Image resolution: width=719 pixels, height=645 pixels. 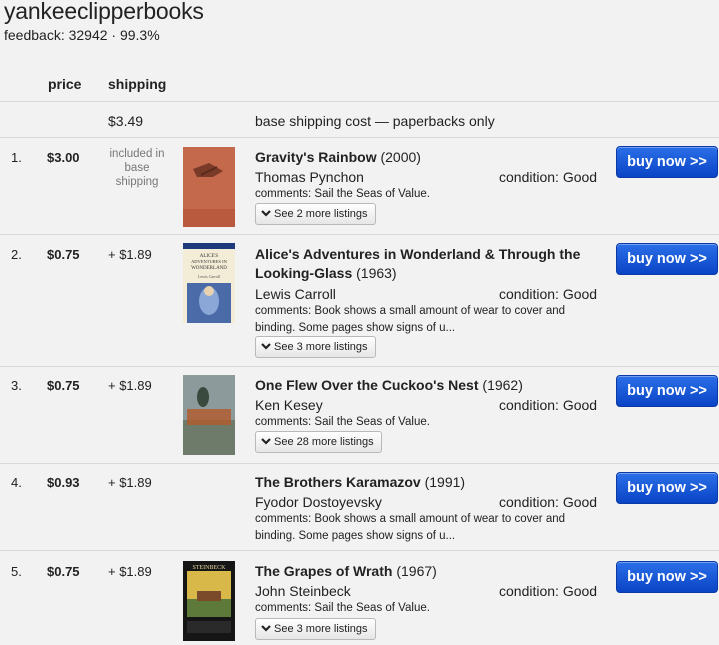 I want to click on title-year: (1962), so click(x=502, y=385).